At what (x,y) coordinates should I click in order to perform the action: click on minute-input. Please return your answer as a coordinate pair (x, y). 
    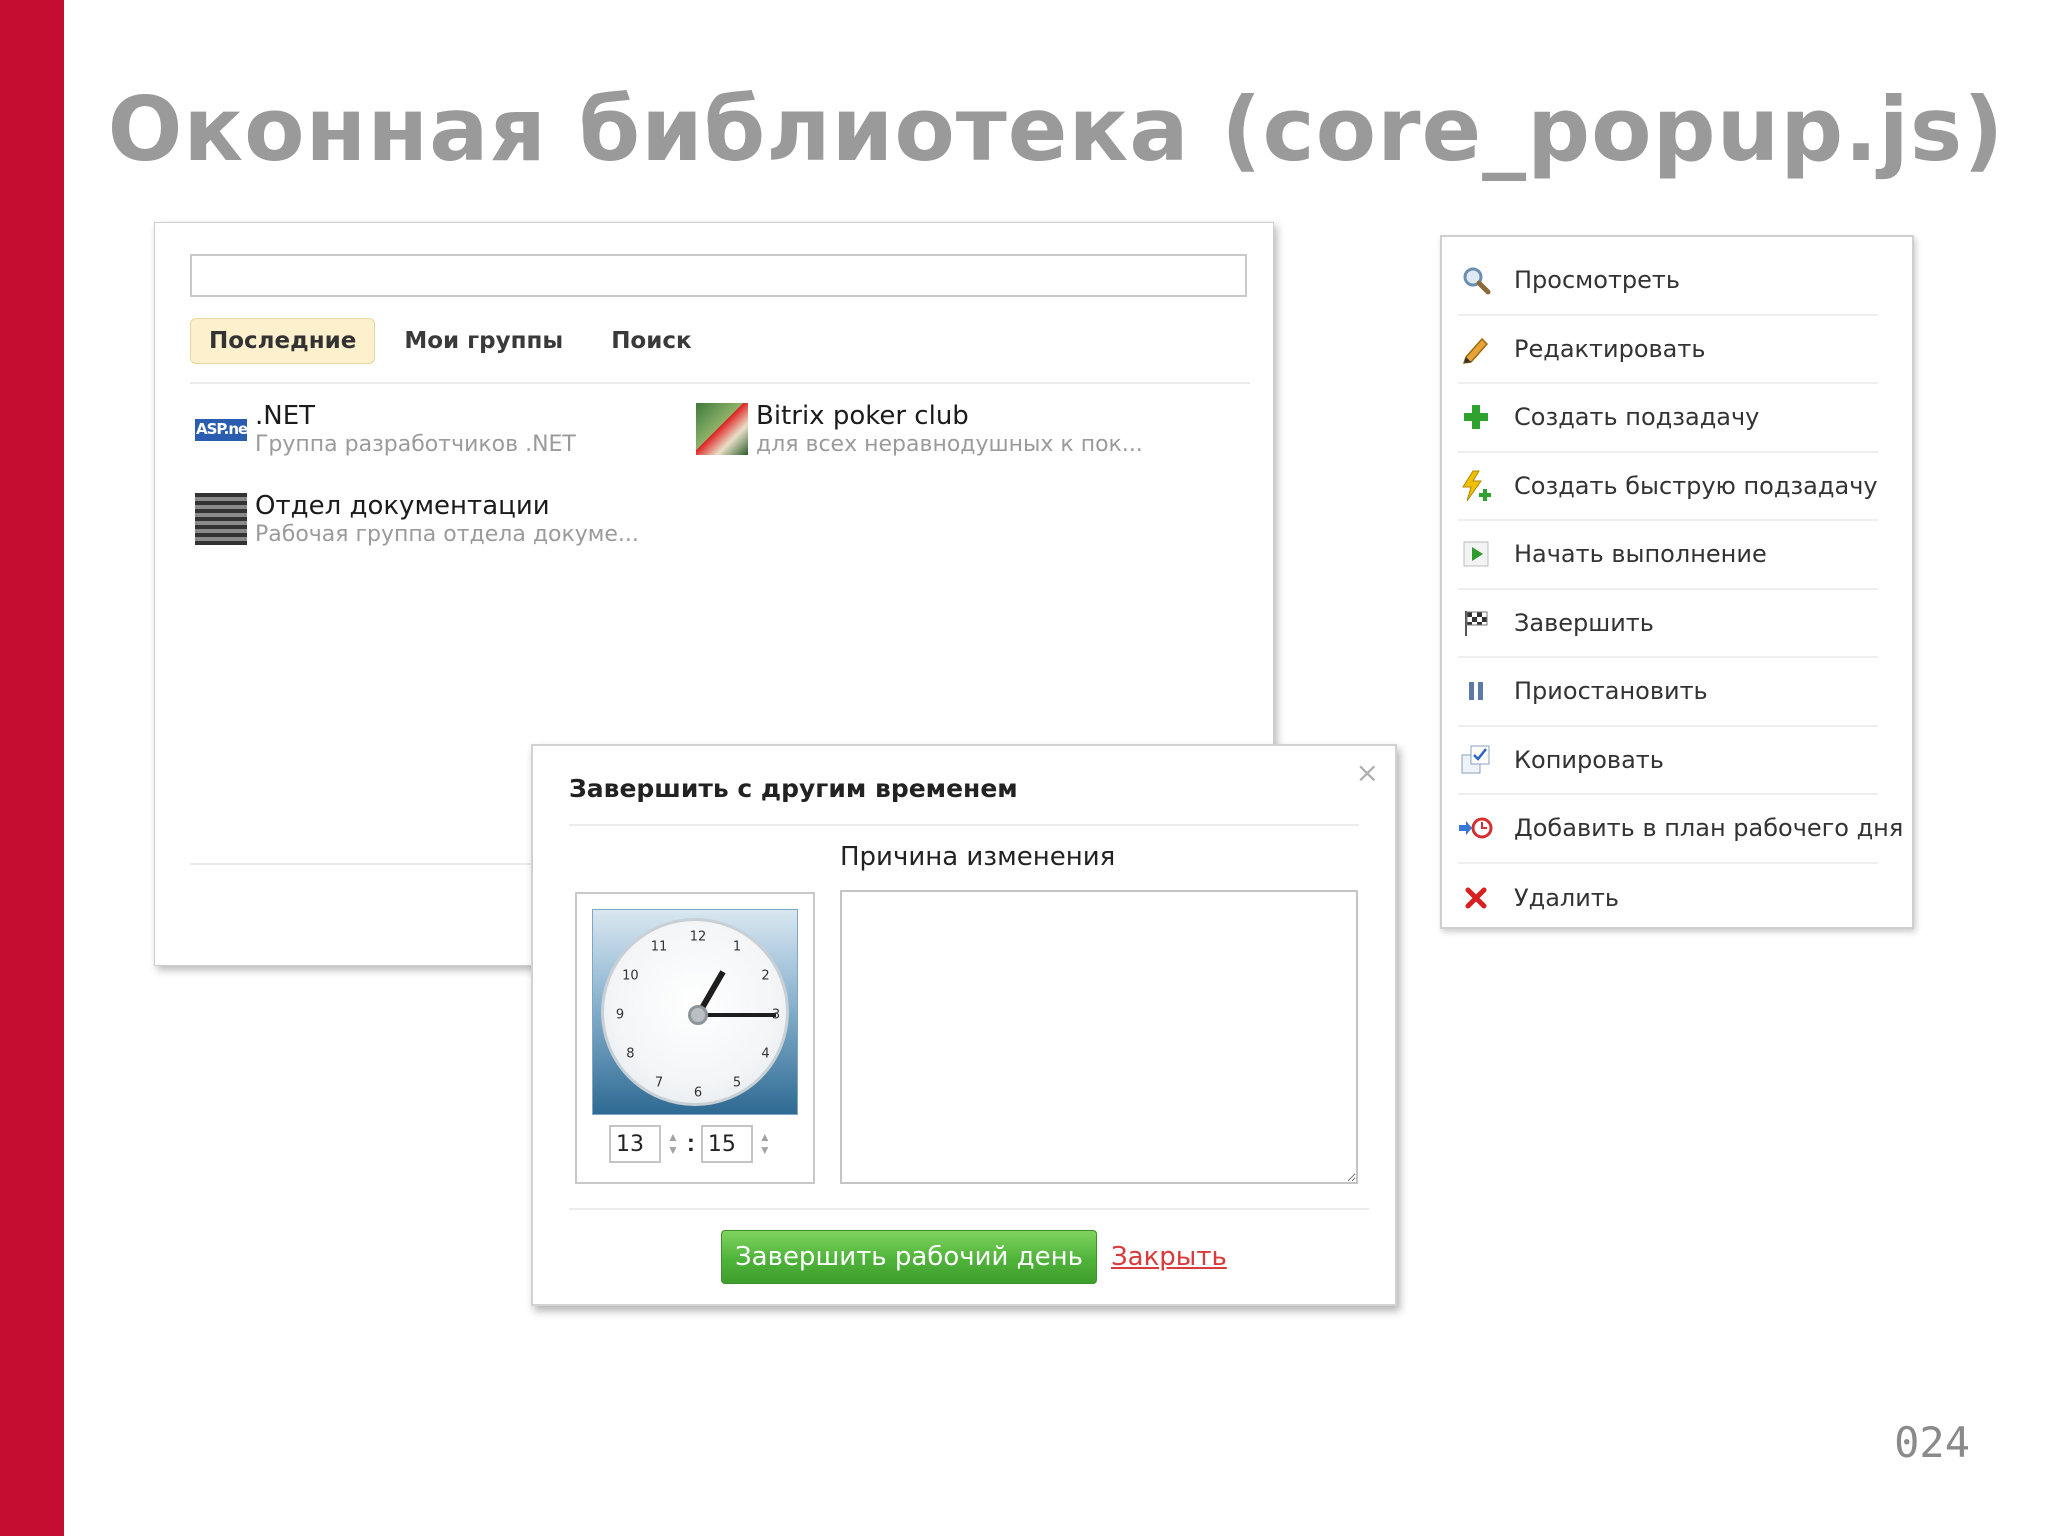
    Looking at the image, I should click on (726, 1144).